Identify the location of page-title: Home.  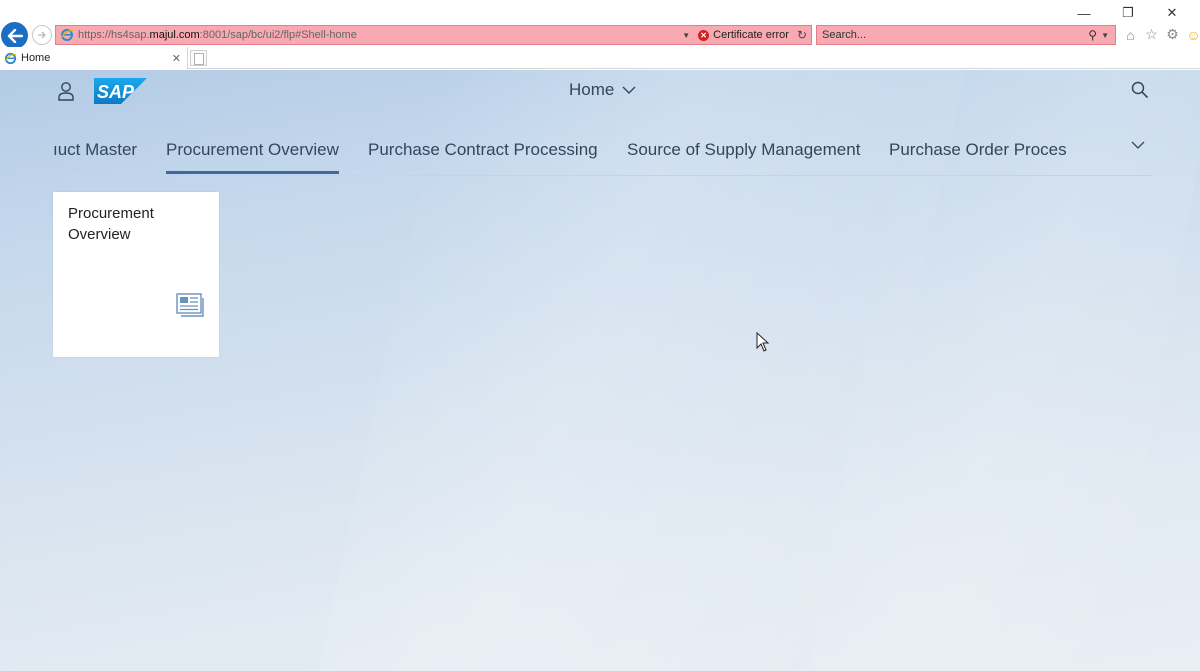
(592, 89).